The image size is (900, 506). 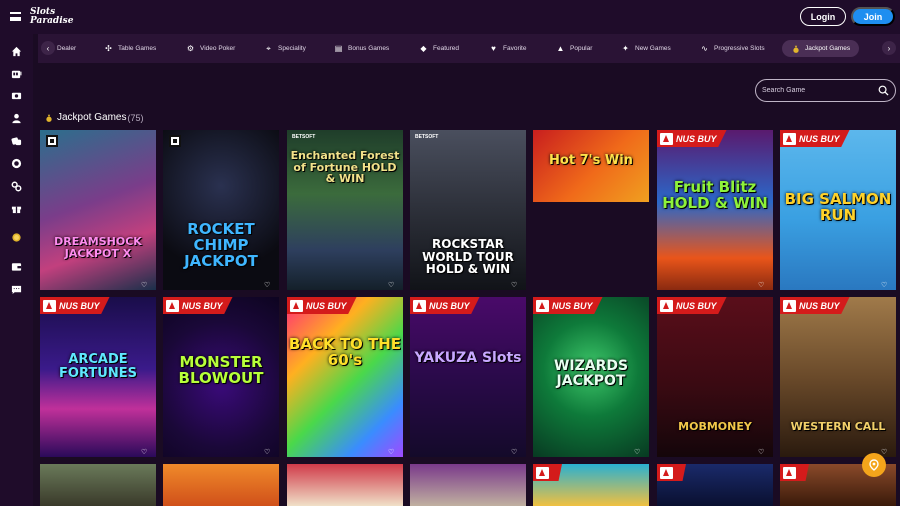 I want to click on category-featured: ◆ Featured, so click(x=439, y=48).